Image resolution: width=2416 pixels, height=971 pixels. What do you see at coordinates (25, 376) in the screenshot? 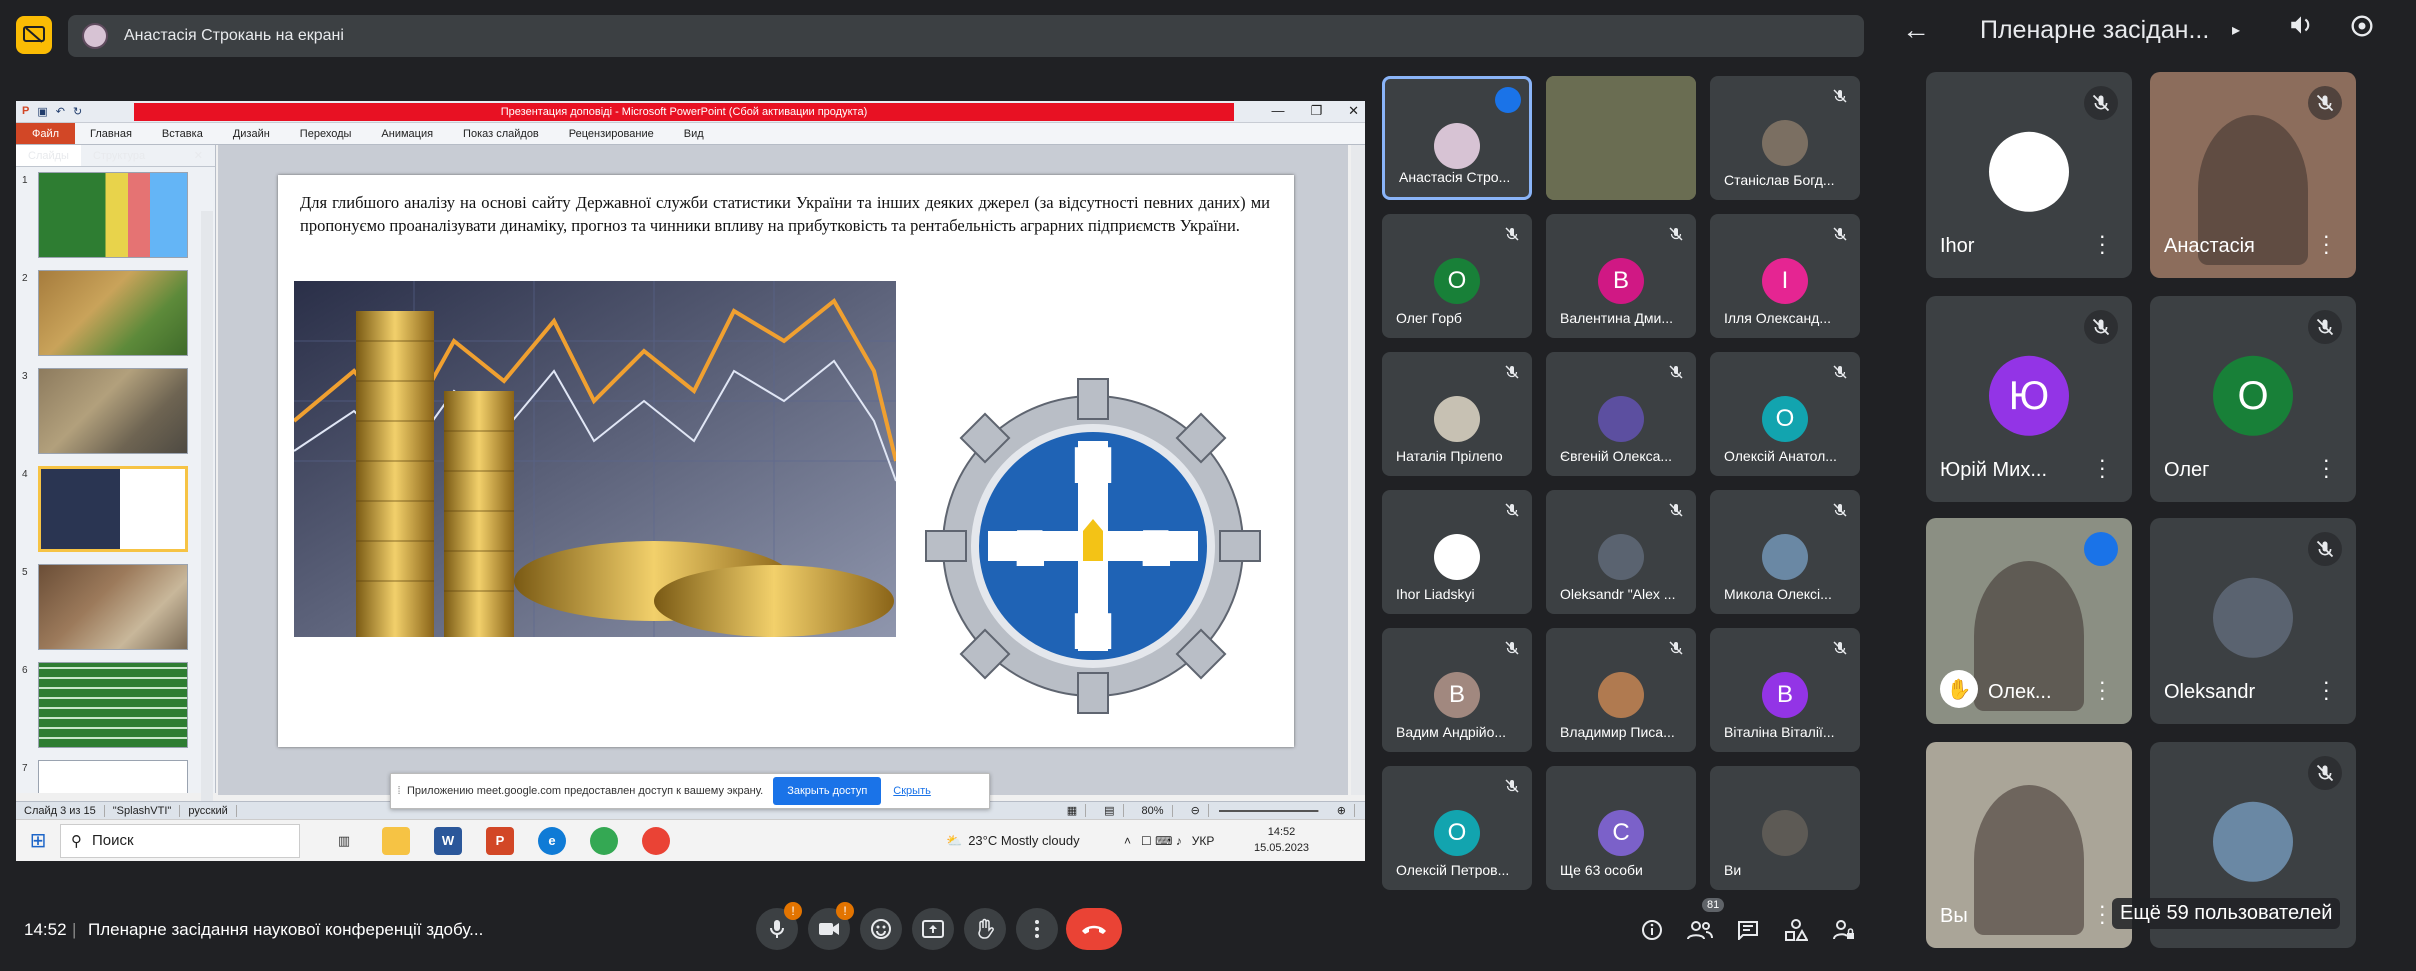
I see `slide-number: 3` at bounding box center [25, 376].